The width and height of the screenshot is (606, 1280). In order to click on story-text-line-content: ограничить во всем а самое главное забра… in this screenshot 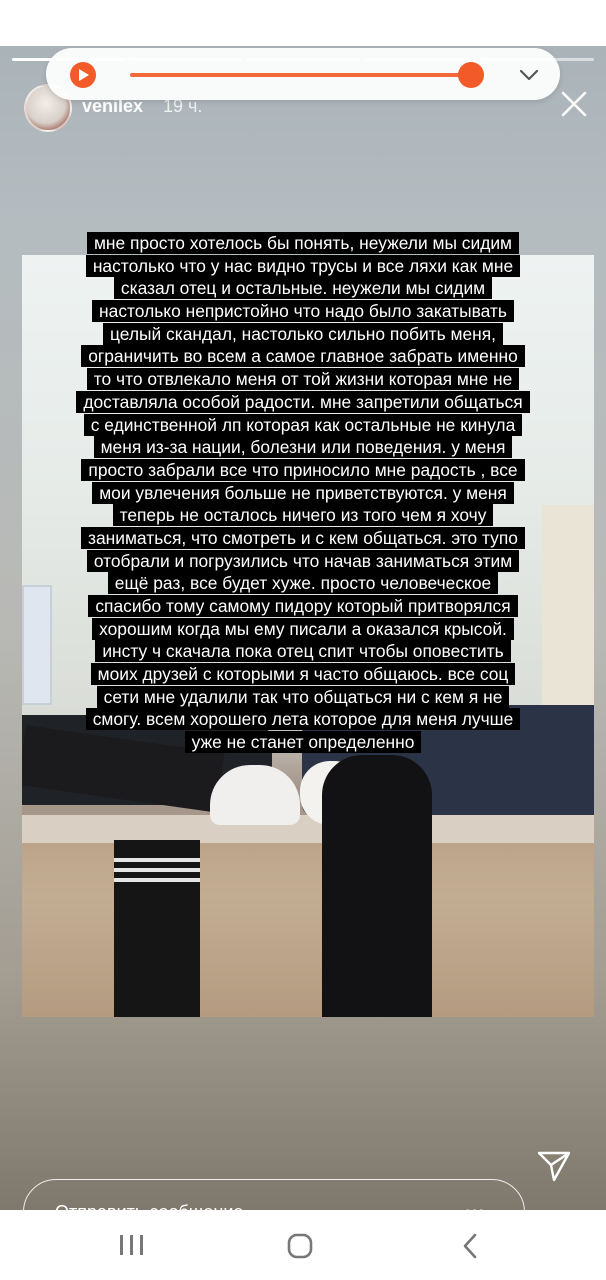, I will do `click(303, 356)`.